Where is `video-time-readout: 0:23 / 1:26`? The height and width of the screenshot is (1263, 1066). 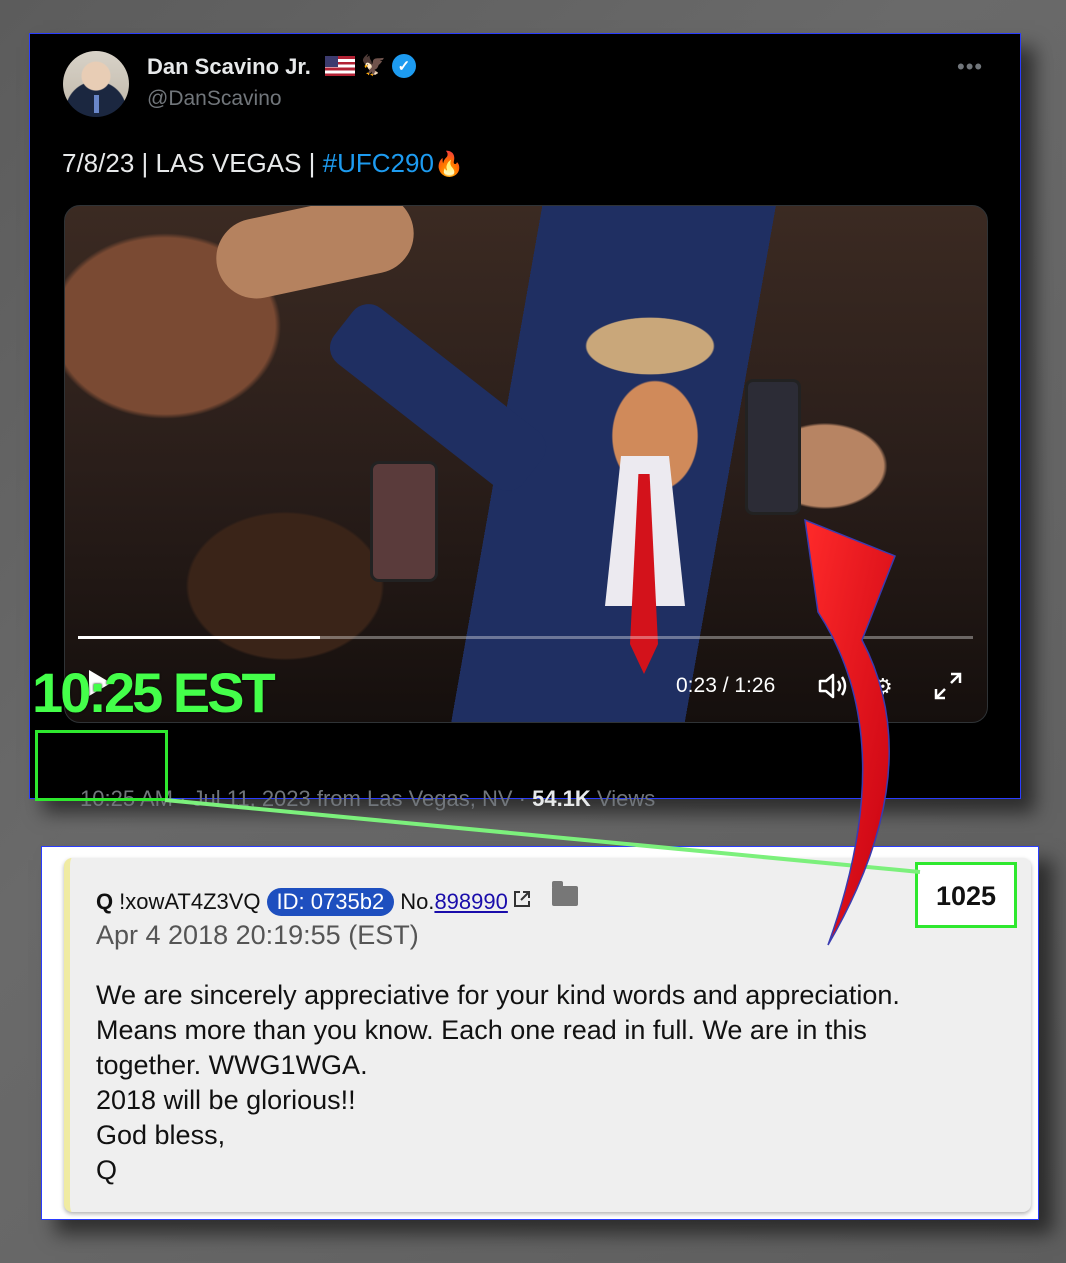
video-time-readout: 0:23 / 1:26 is located at coordinates (726, 685).